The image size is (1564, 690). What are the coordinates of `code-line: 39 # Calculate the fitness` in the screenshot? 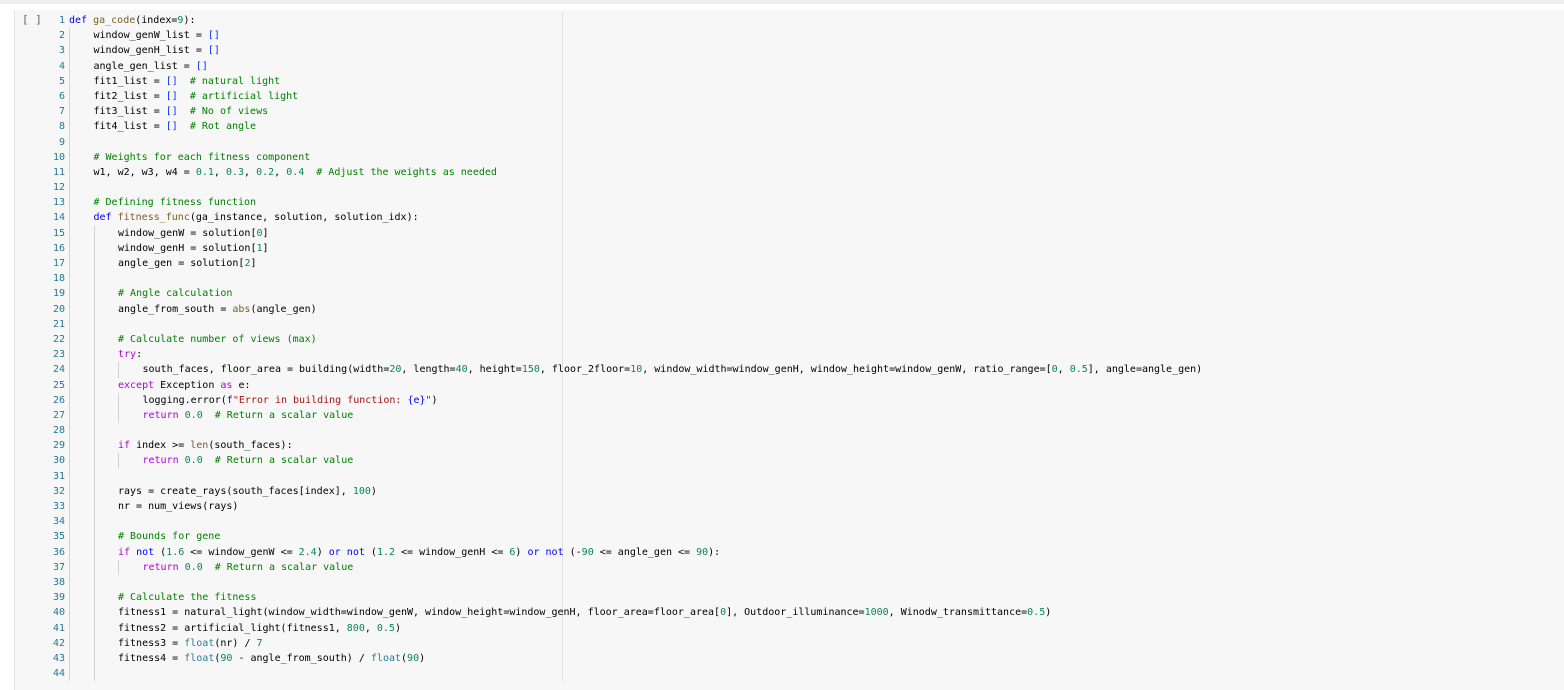 It's located at (782, 598).